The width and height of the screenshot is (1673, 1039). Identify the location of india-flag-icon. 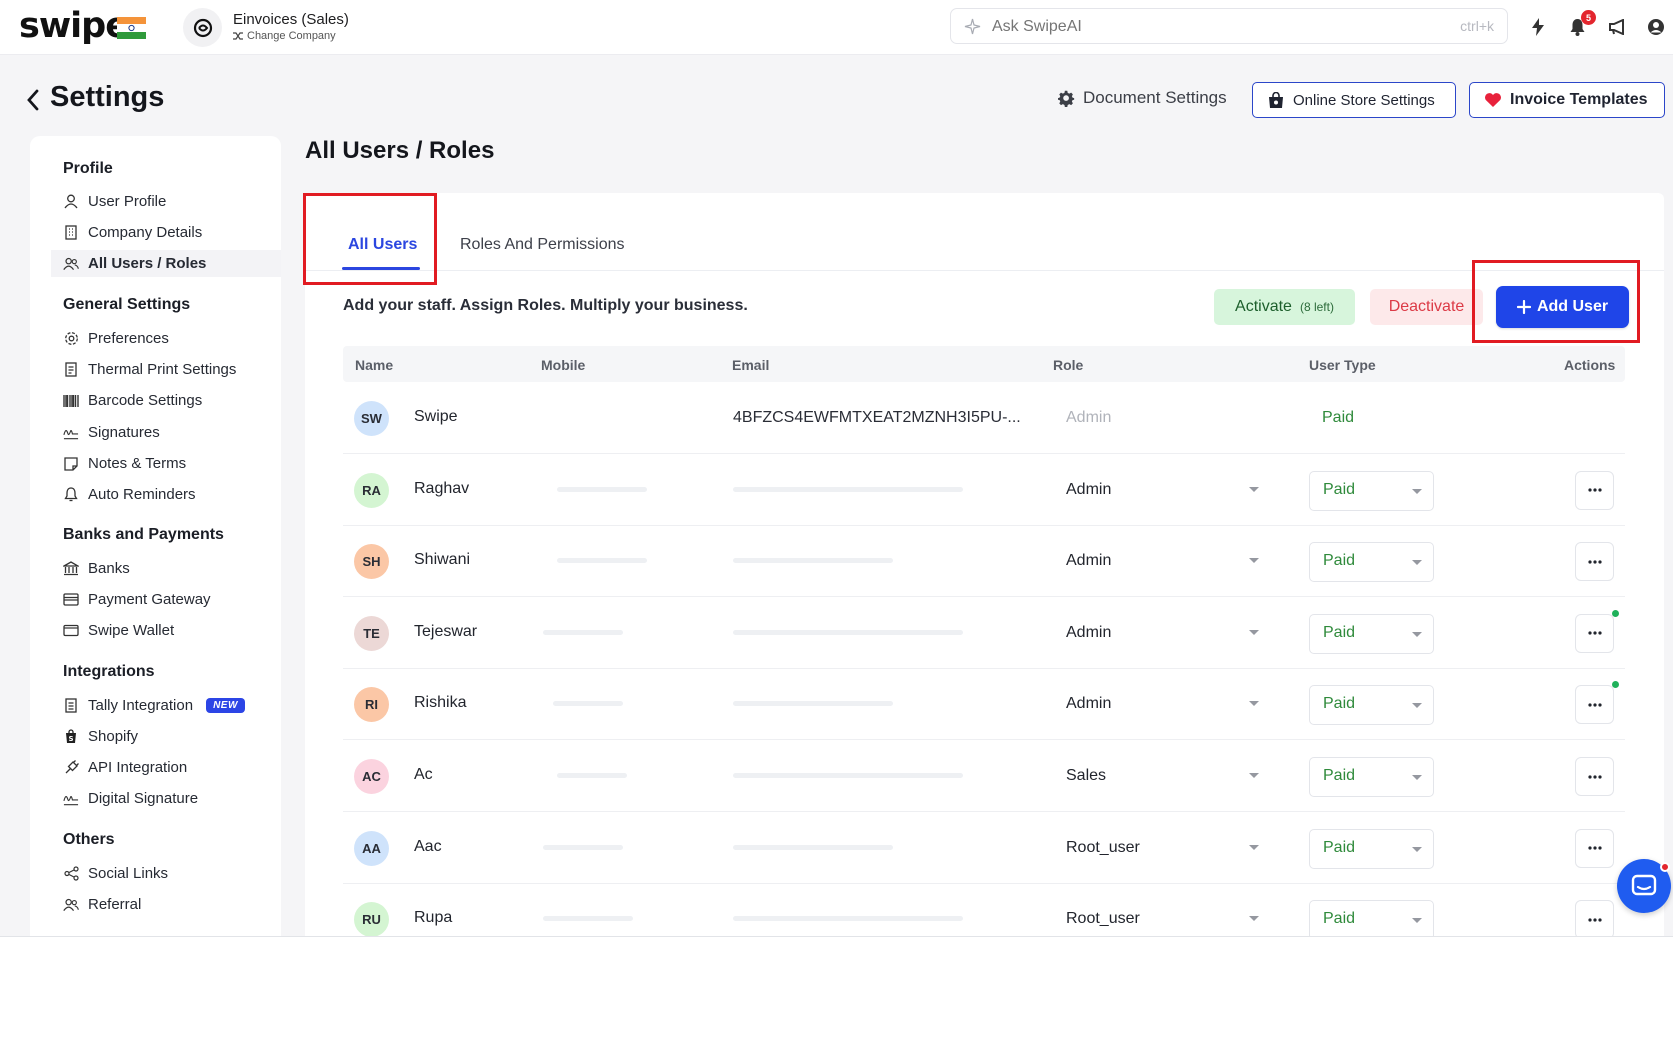
(131, 28).